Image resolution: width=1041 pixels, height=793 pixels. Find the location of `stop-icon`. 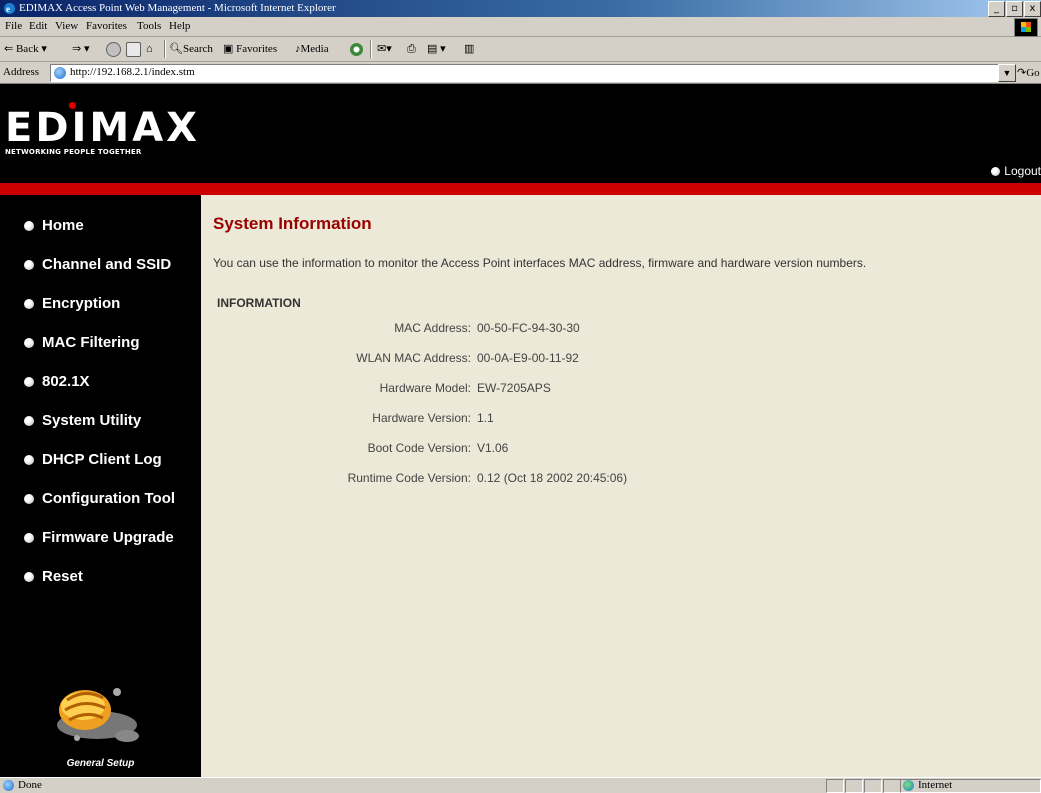

stop-icon is located at coordinates (113, 49).